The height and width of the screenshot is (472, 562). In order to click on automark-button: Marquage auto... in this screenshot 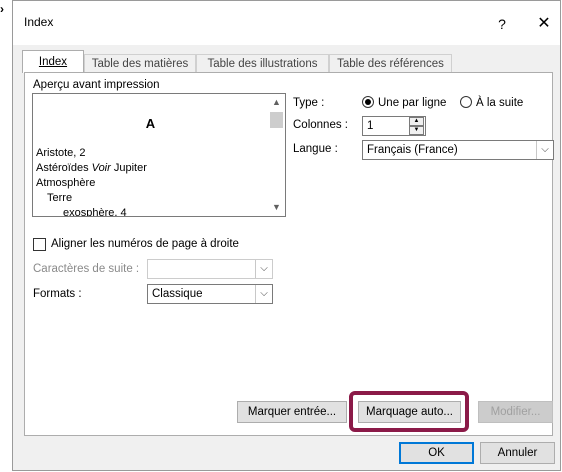, I will do `click(409, 412)`.